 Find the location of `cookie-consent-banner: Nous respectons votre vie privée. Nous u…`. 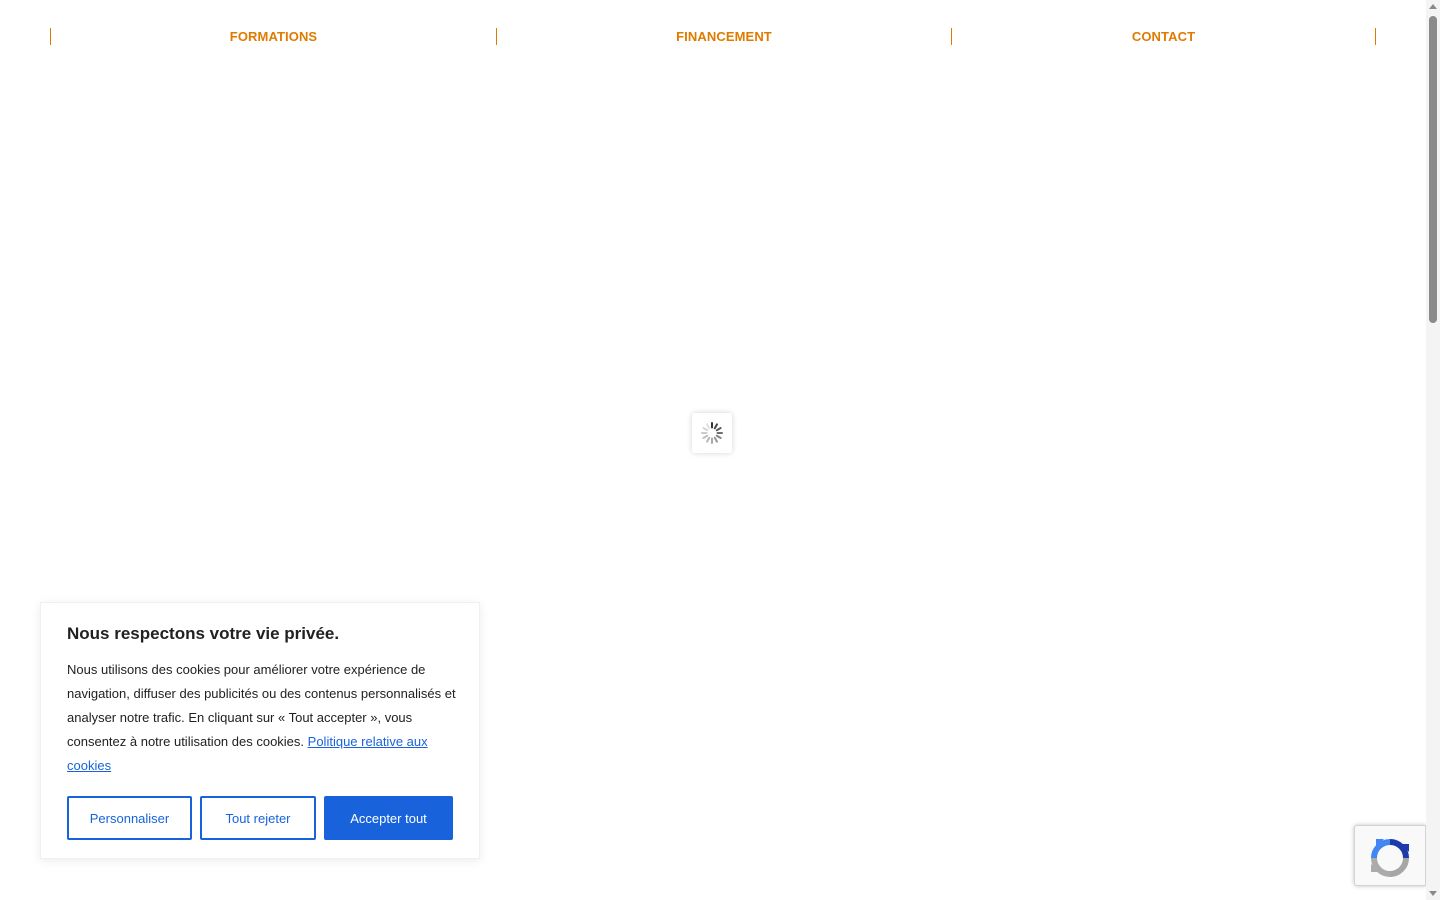

cookie-consent-banner: Nous respectons votre vie privée. Nous u… is located at coordinates (260, 730).